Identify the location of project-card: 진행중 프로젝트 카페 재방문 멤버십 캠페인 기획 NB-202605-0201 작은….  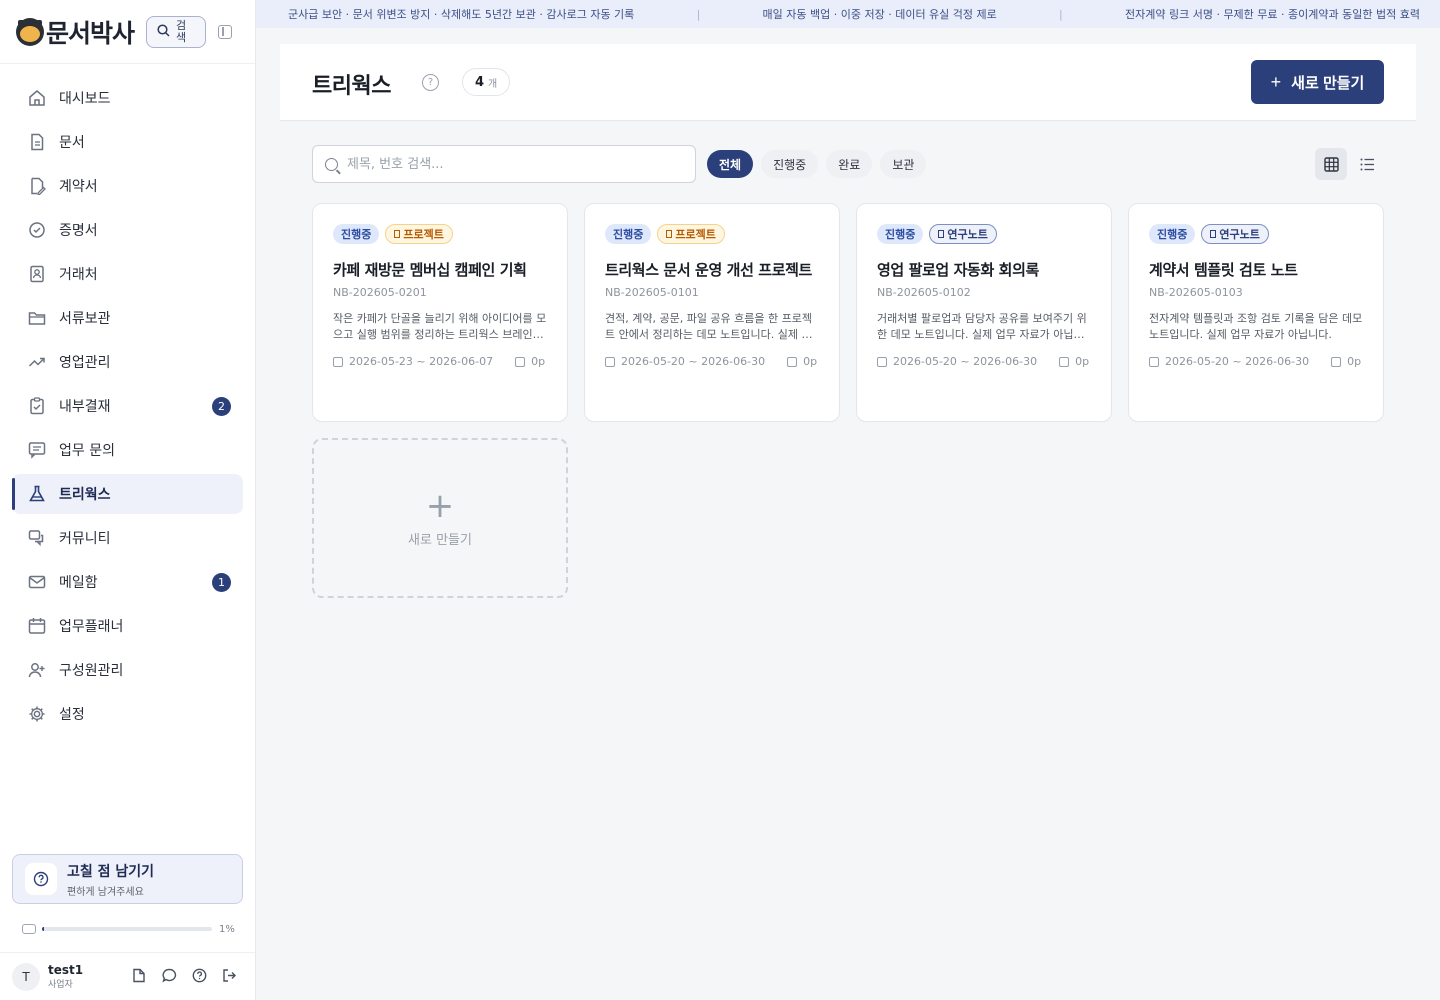
(440, 312).